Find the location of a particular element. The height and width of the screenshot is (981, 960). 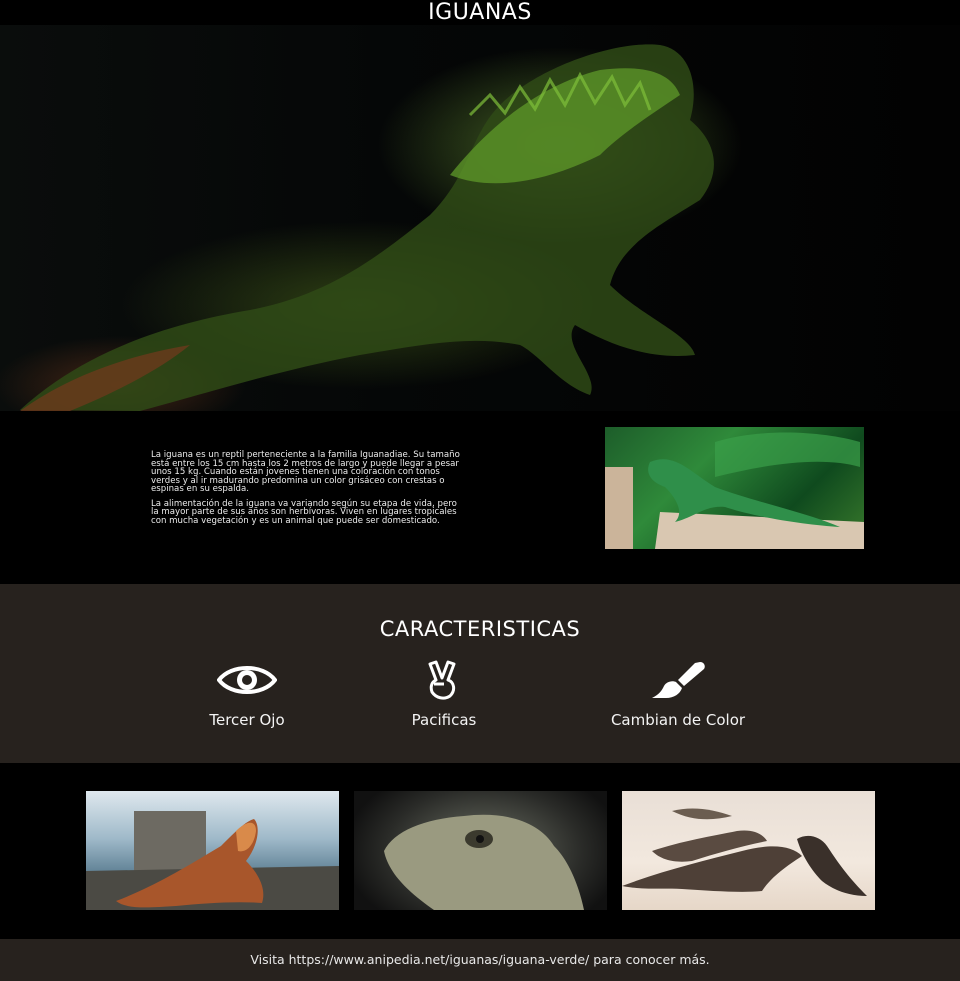

feature-pacificas: Pacificas is located at coordinates (444, 694).